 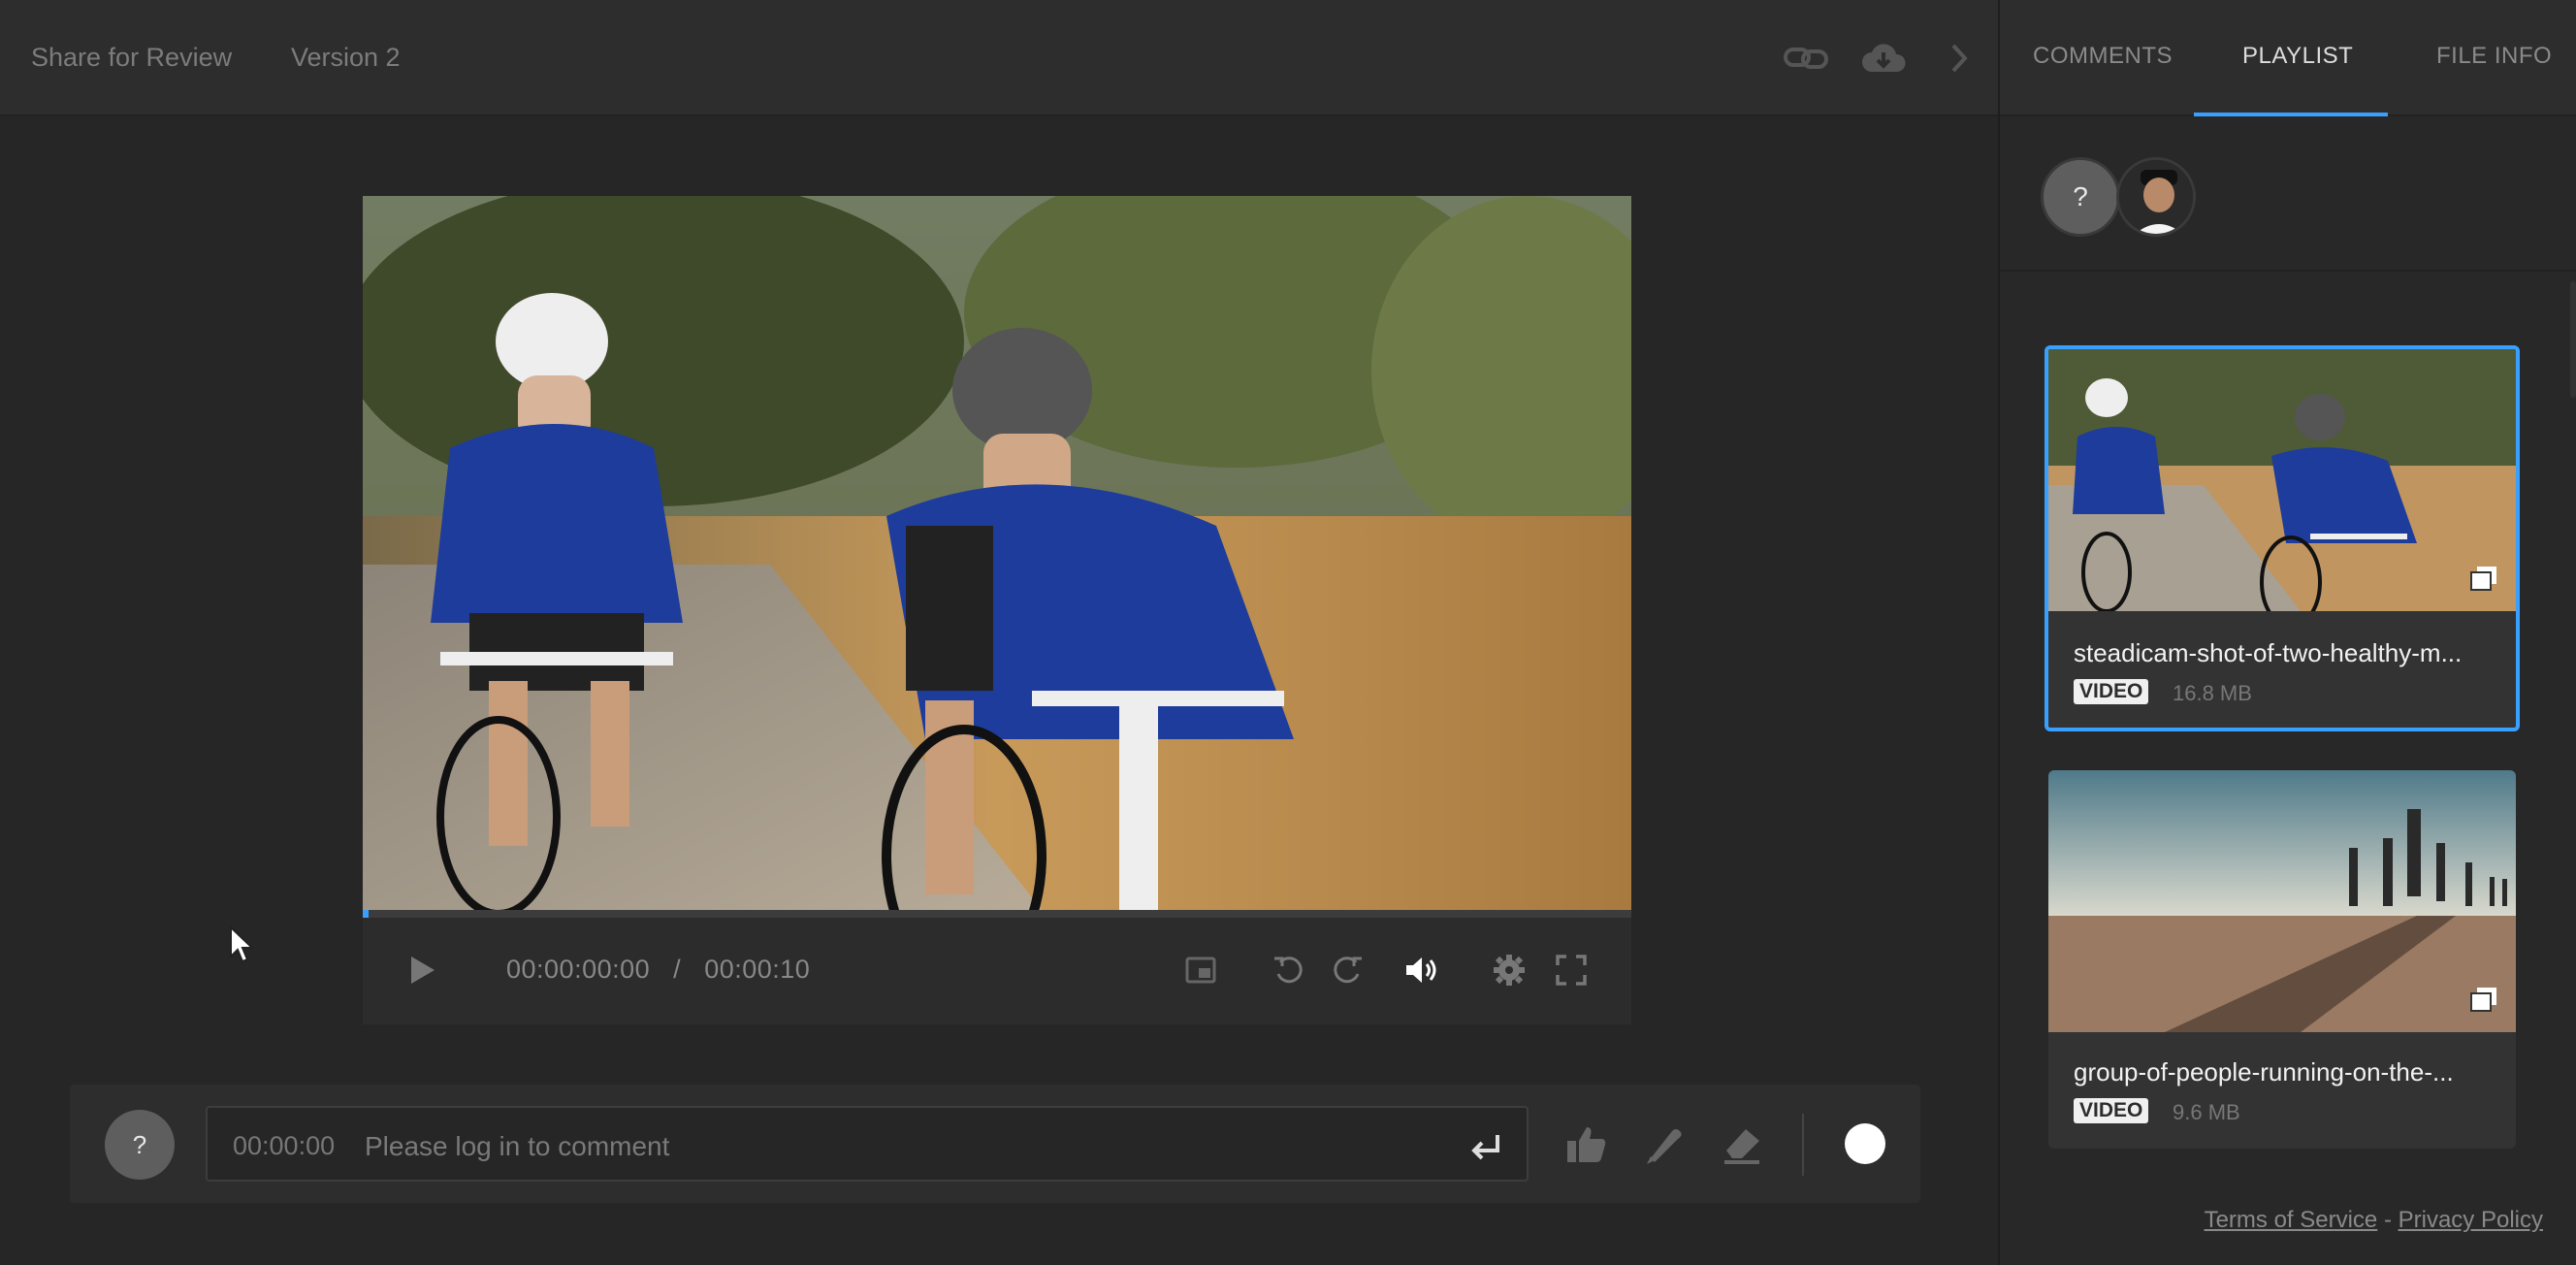 I want to click on mouse-cursor-icon, so click(x=242, y=946).